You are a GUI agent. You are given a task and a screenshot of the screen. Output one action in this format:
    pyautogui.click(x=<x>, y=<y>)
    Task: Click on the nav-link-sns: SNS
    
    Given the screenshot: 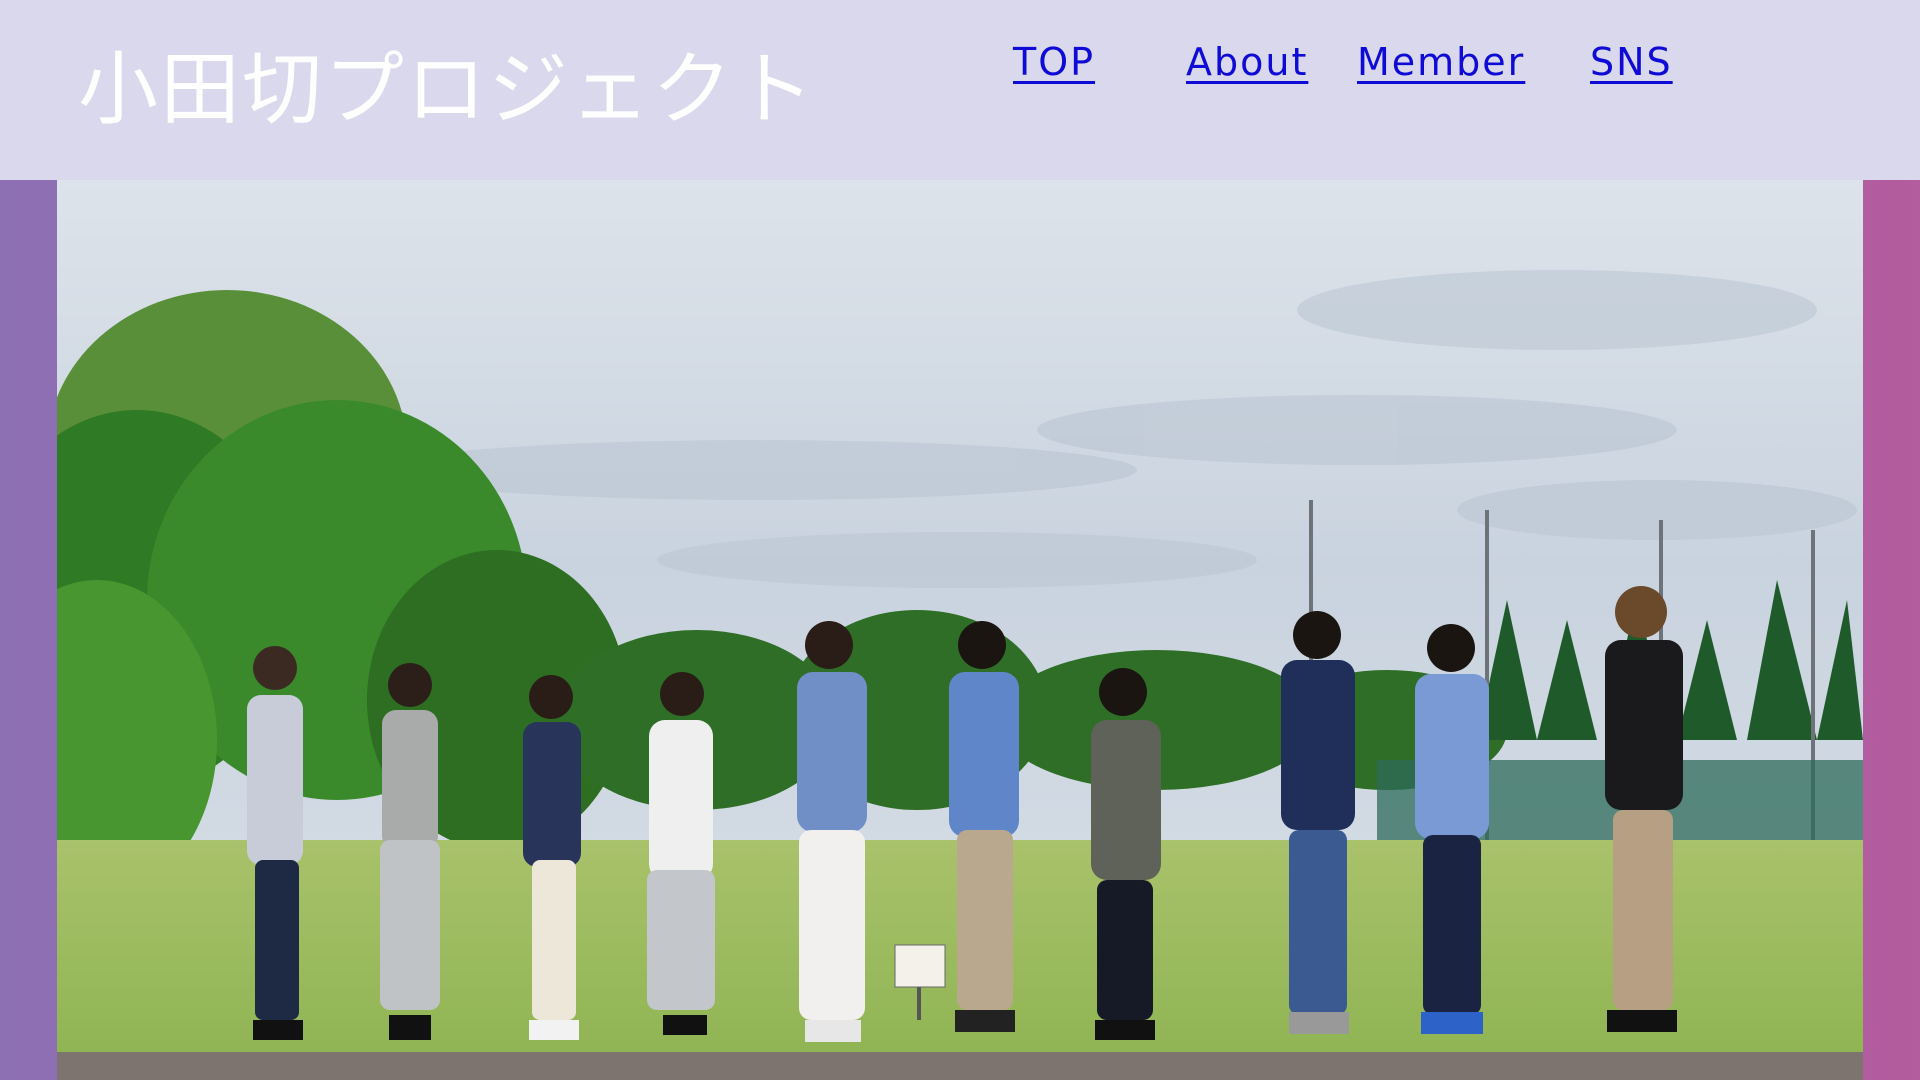 What is the action you would take?
    pyautogui.click(x=1631, y=62)
    